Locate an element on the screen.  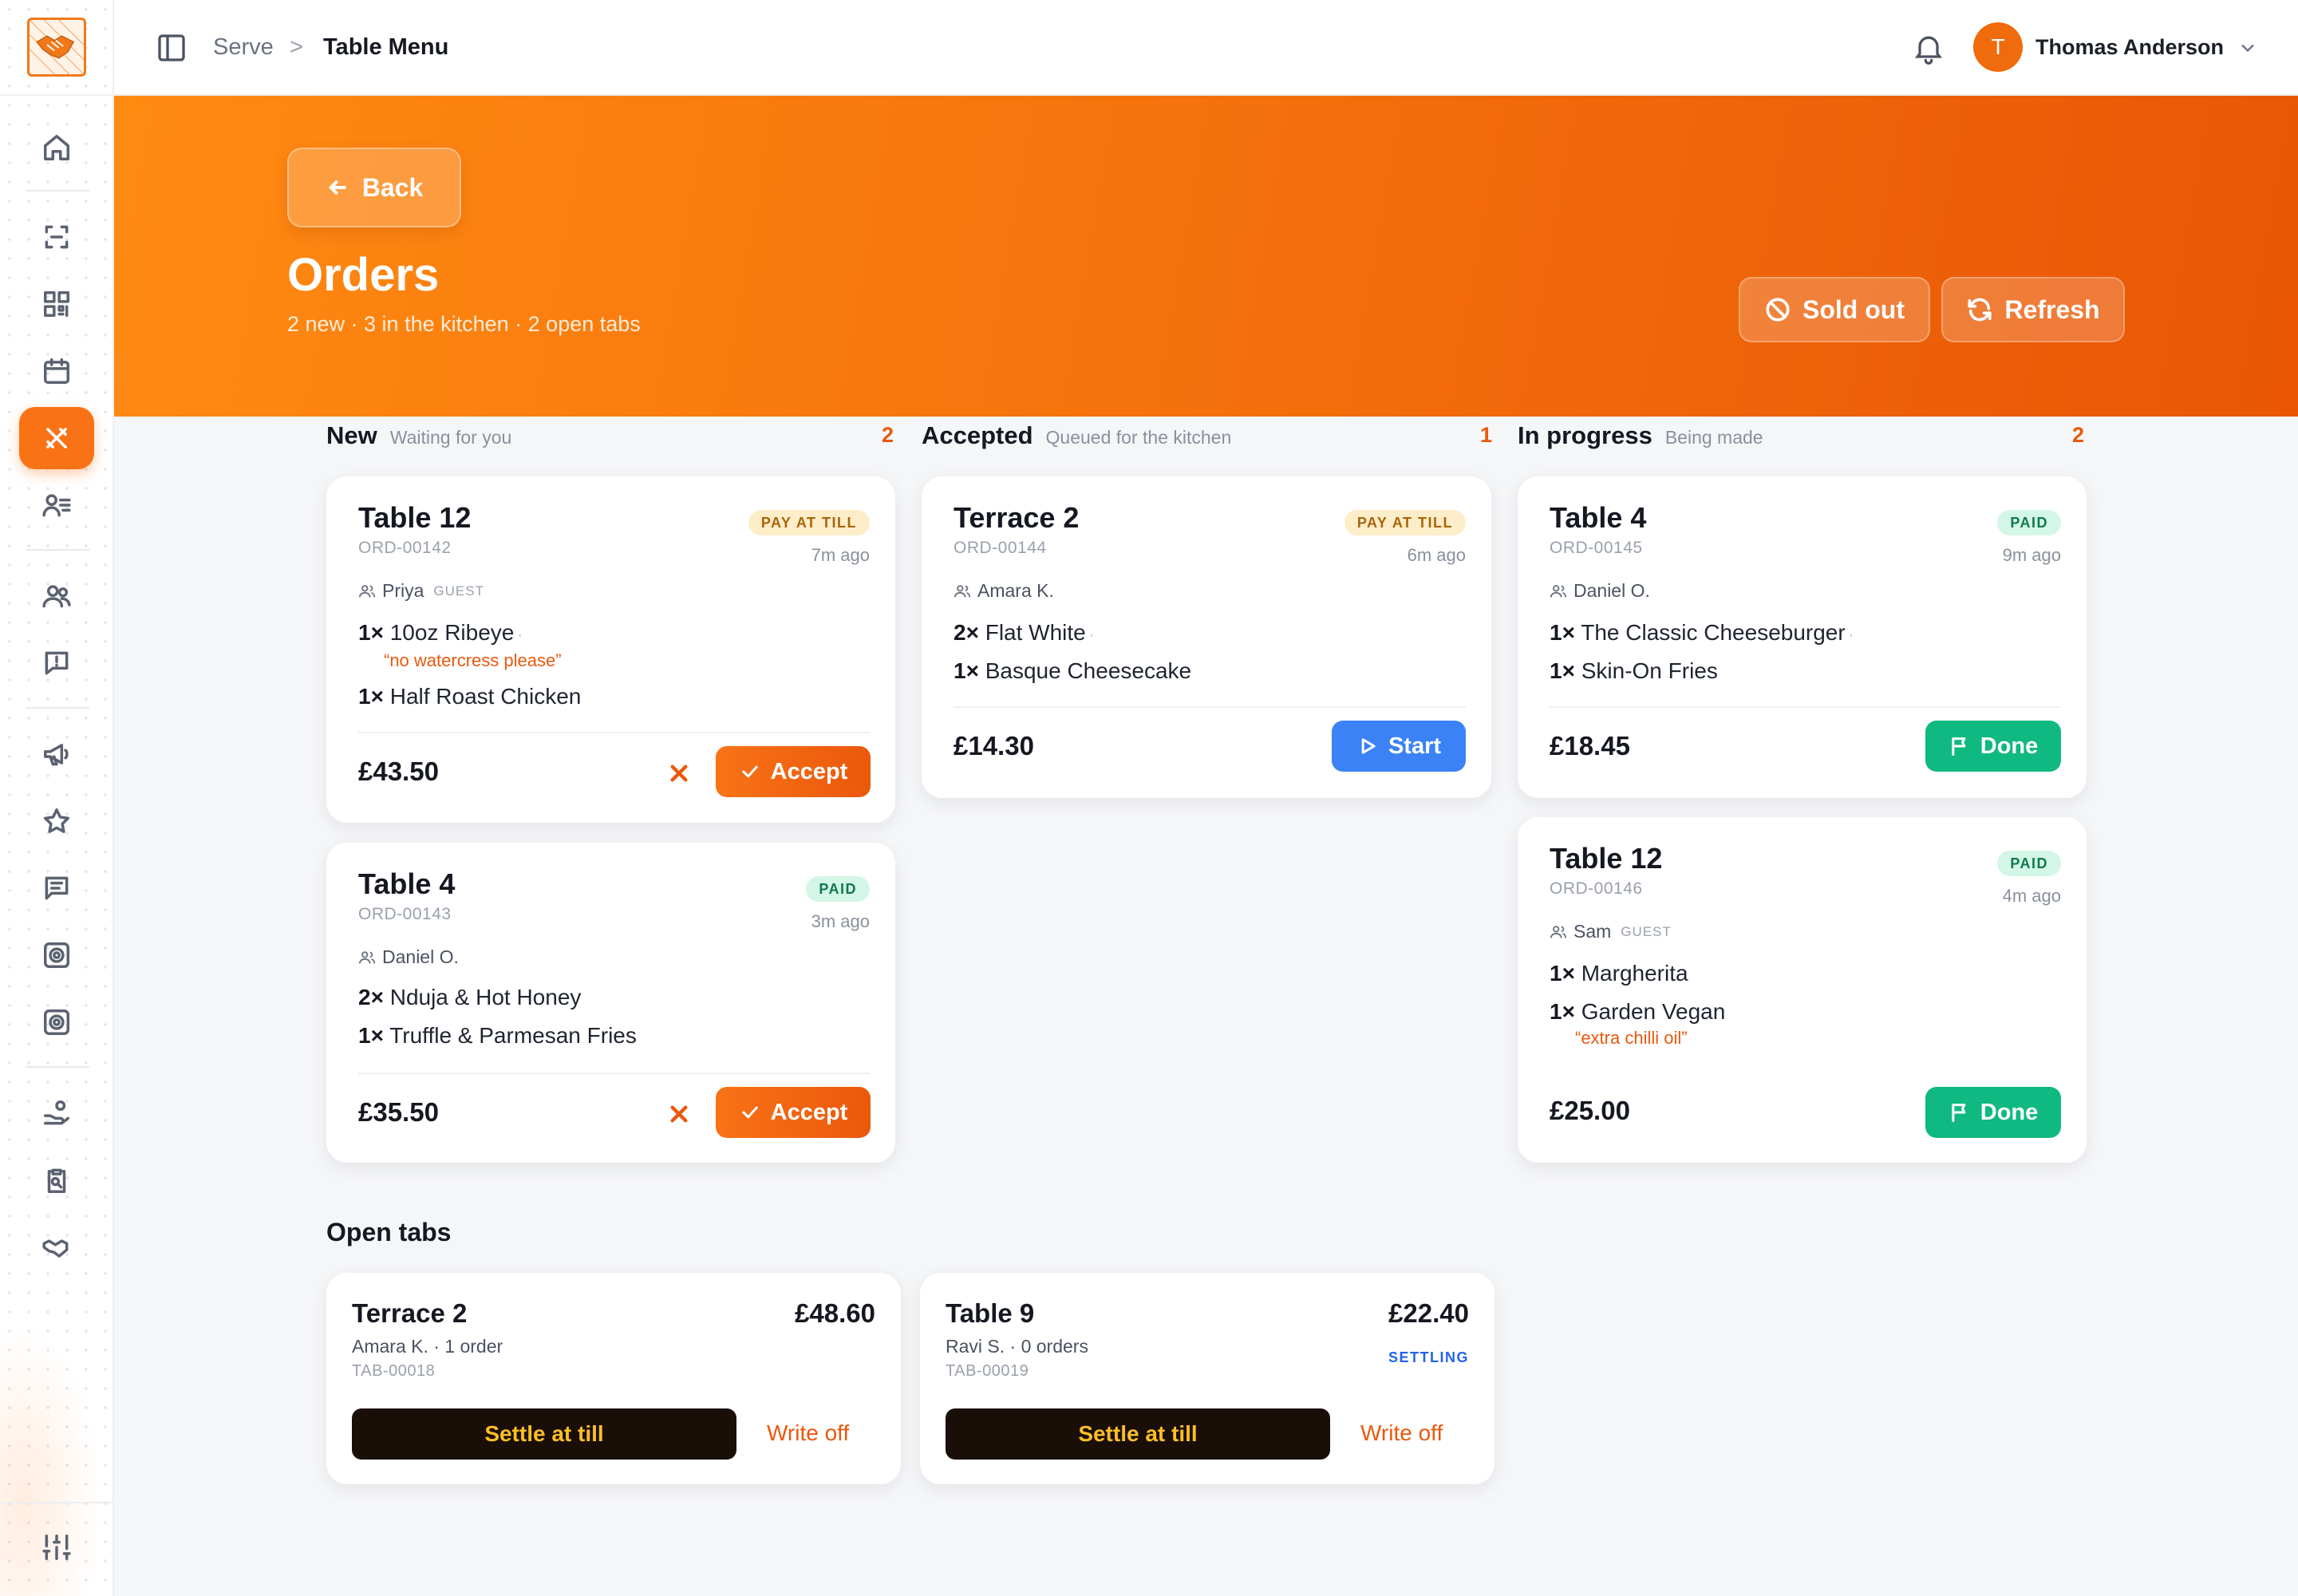
customer: Sam GUEST is located at coordinates (1611, 931).